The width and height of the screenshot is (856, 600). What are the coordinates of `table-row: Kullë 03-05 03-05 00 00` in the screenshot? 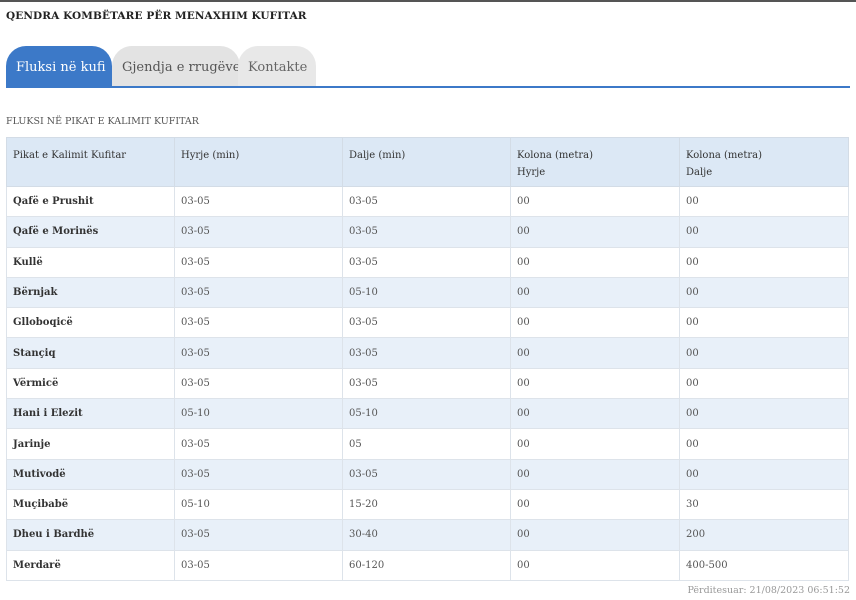 It's located at (427, 262).